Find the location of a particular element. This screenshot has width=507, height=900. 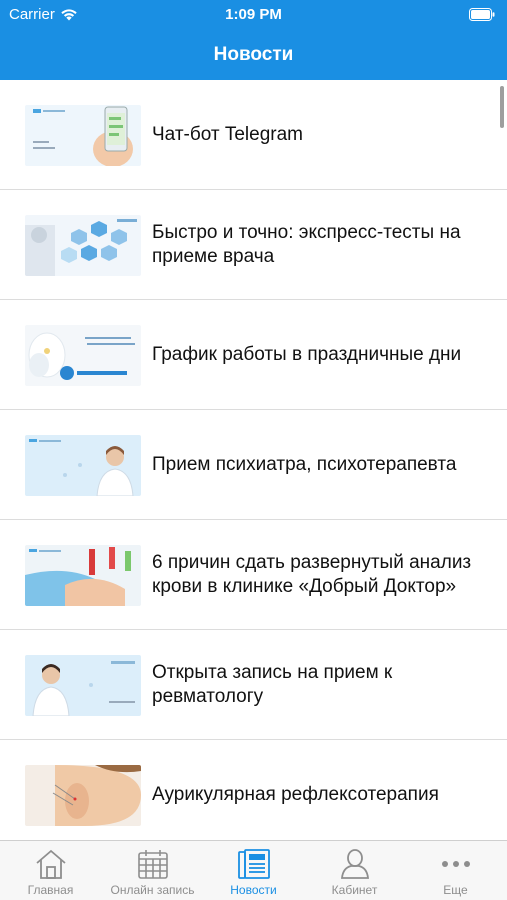

tab-label: Еще is located at coordinates (455, 890).